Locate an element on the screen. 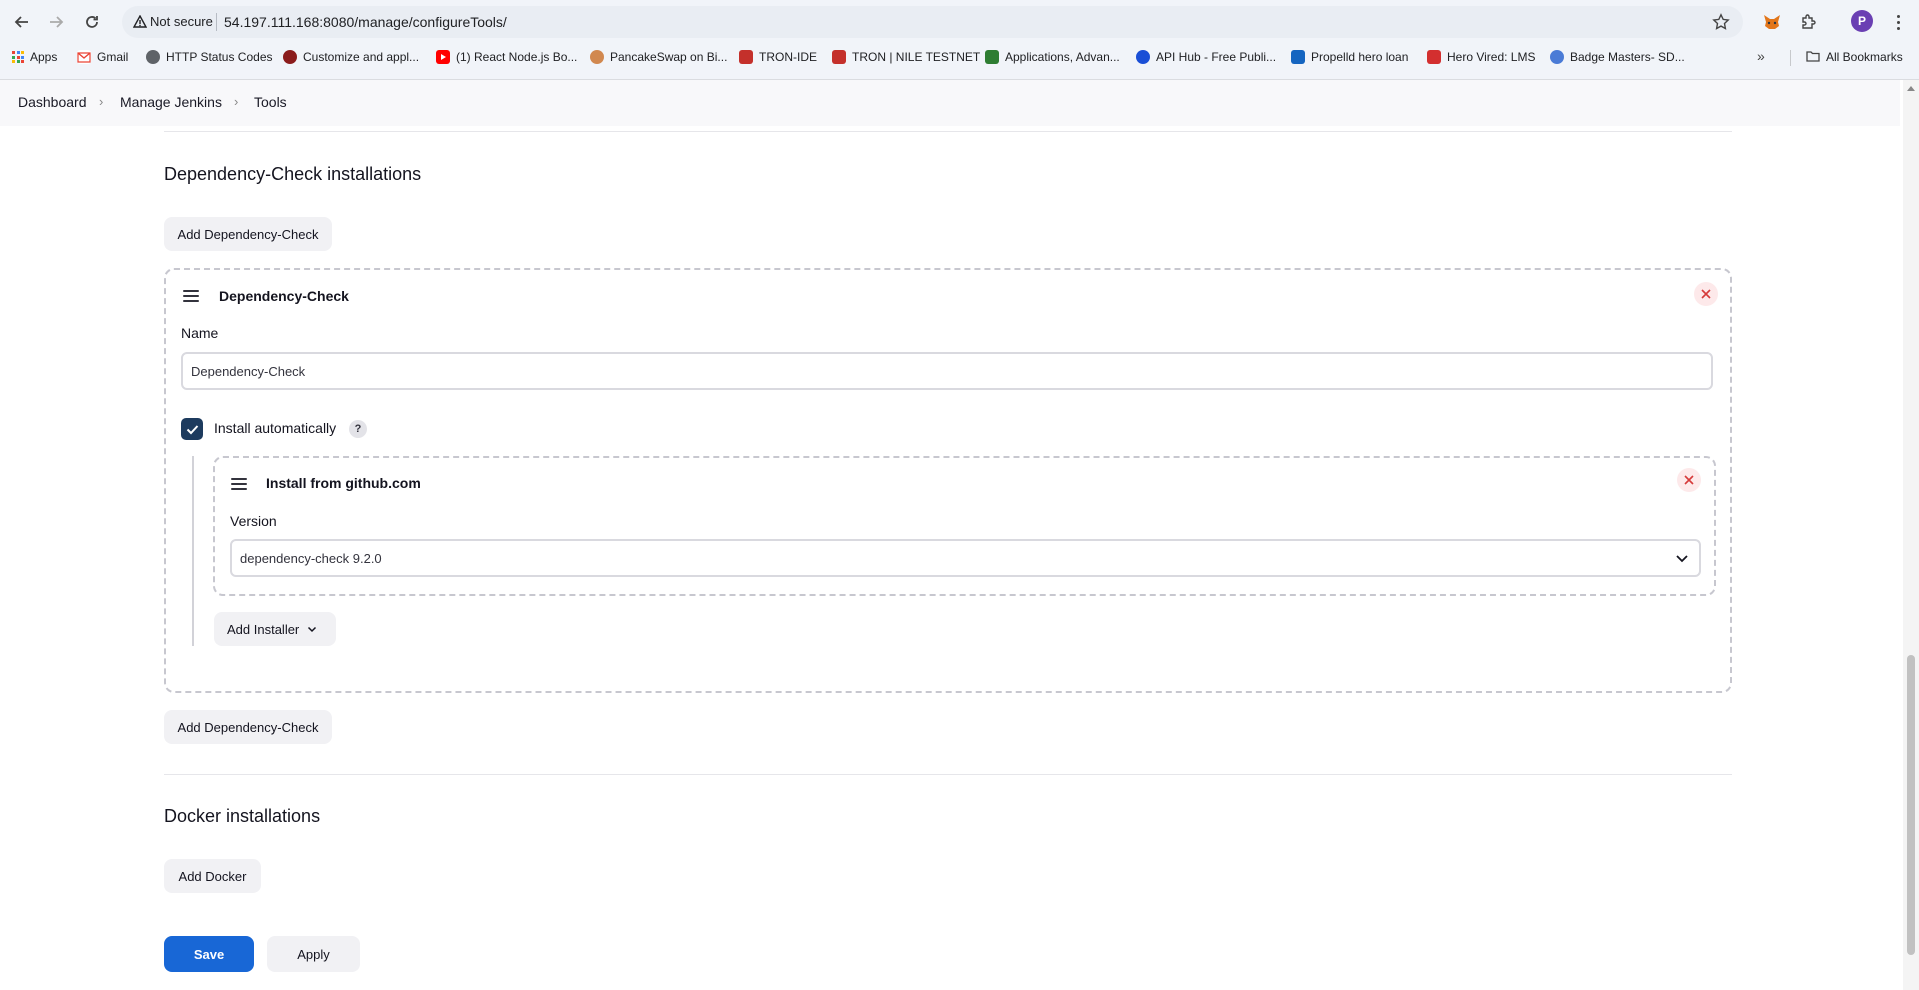  bookmark-label: Gmail is located at coordinates (113, 57).